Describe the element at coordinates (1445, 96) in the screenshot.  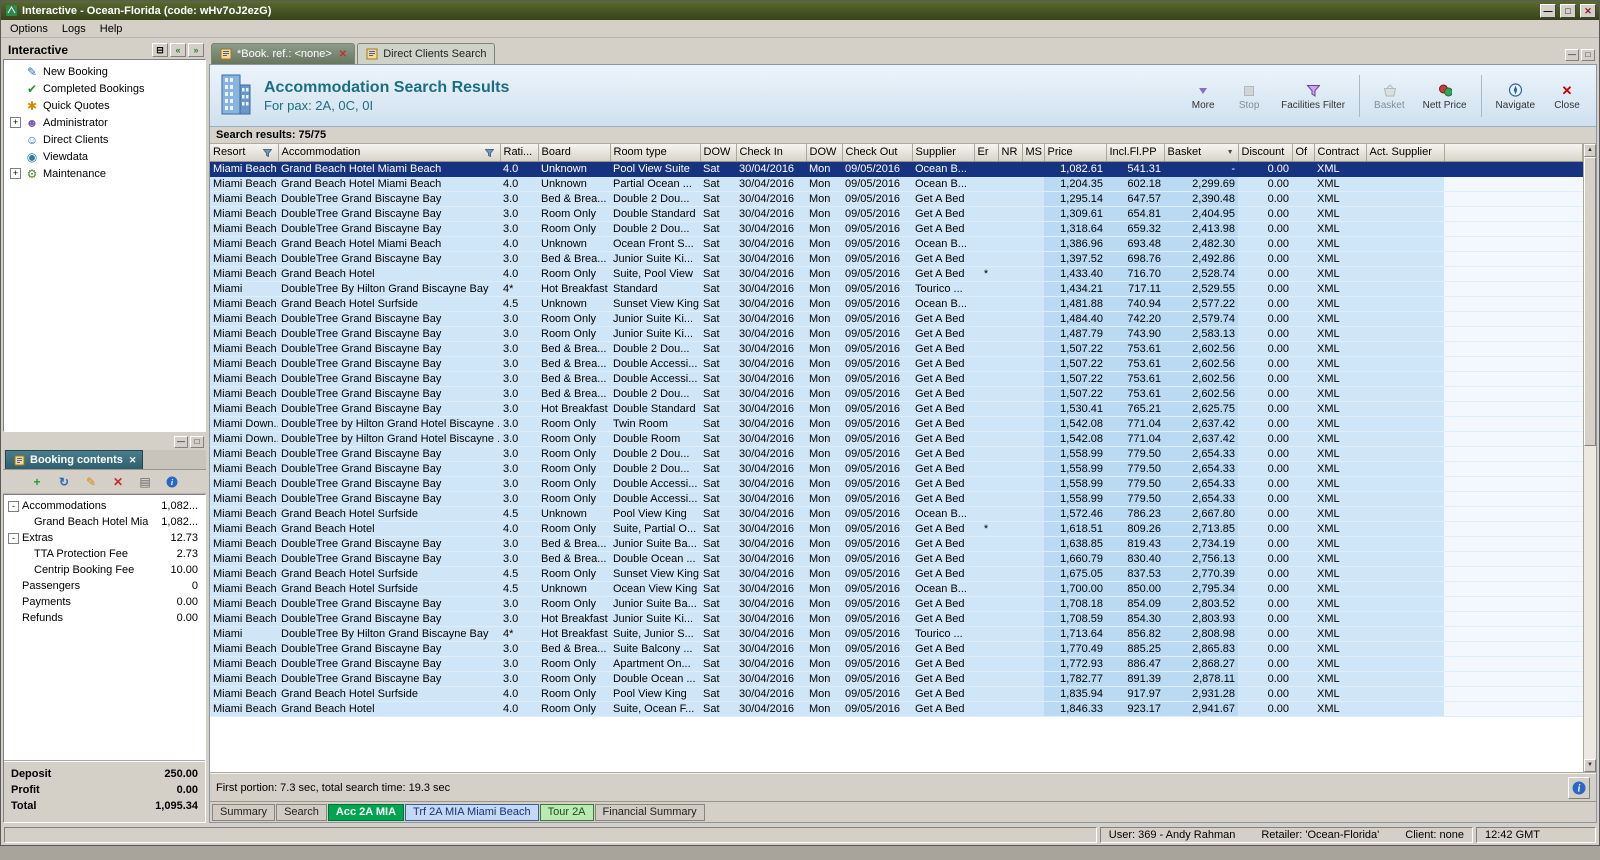
I see `nett-price-button: Nett Price` at that location.